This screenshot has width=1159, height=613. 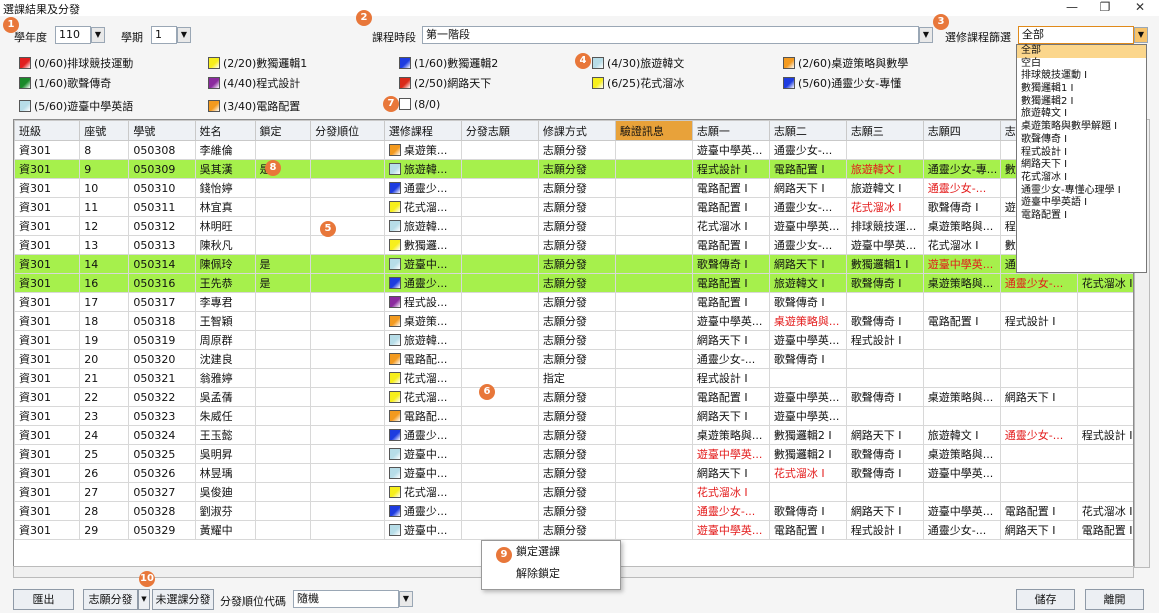 What do you see at coordinates (104, 340) in the screenshot?
I see `seat-cell: 19` at bounding box center [104, 340].